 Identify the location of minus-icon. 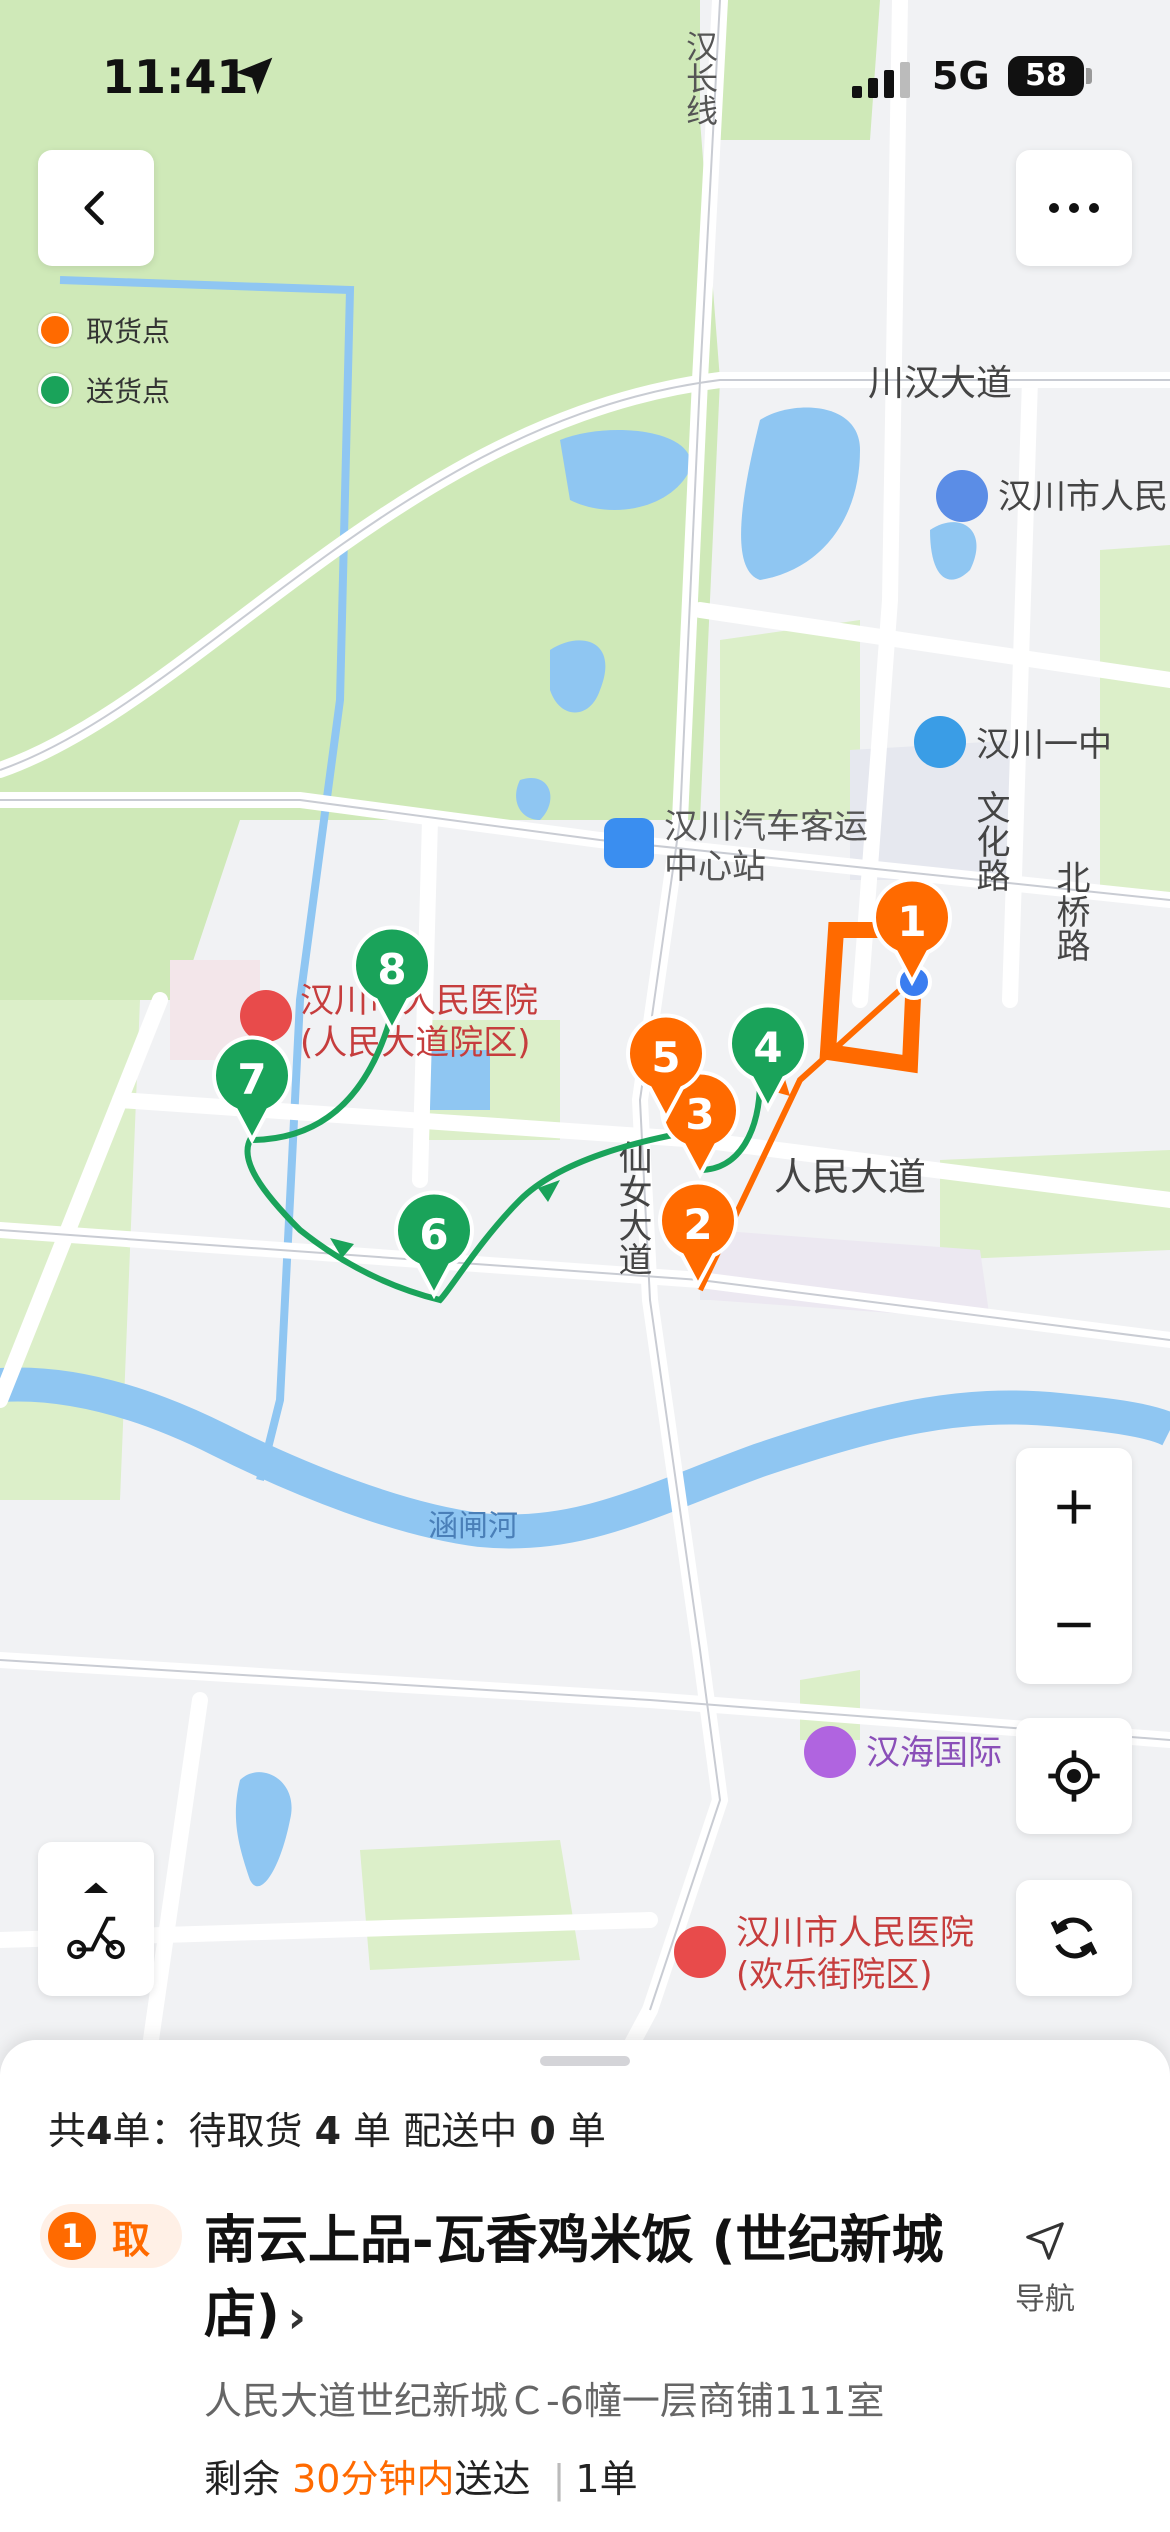
(1074, 1625).